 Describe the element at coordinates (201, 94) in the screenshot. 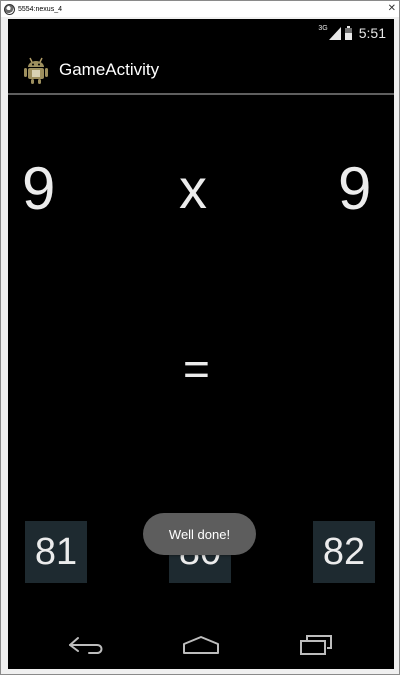

I see `action-bar-divider` at that location.